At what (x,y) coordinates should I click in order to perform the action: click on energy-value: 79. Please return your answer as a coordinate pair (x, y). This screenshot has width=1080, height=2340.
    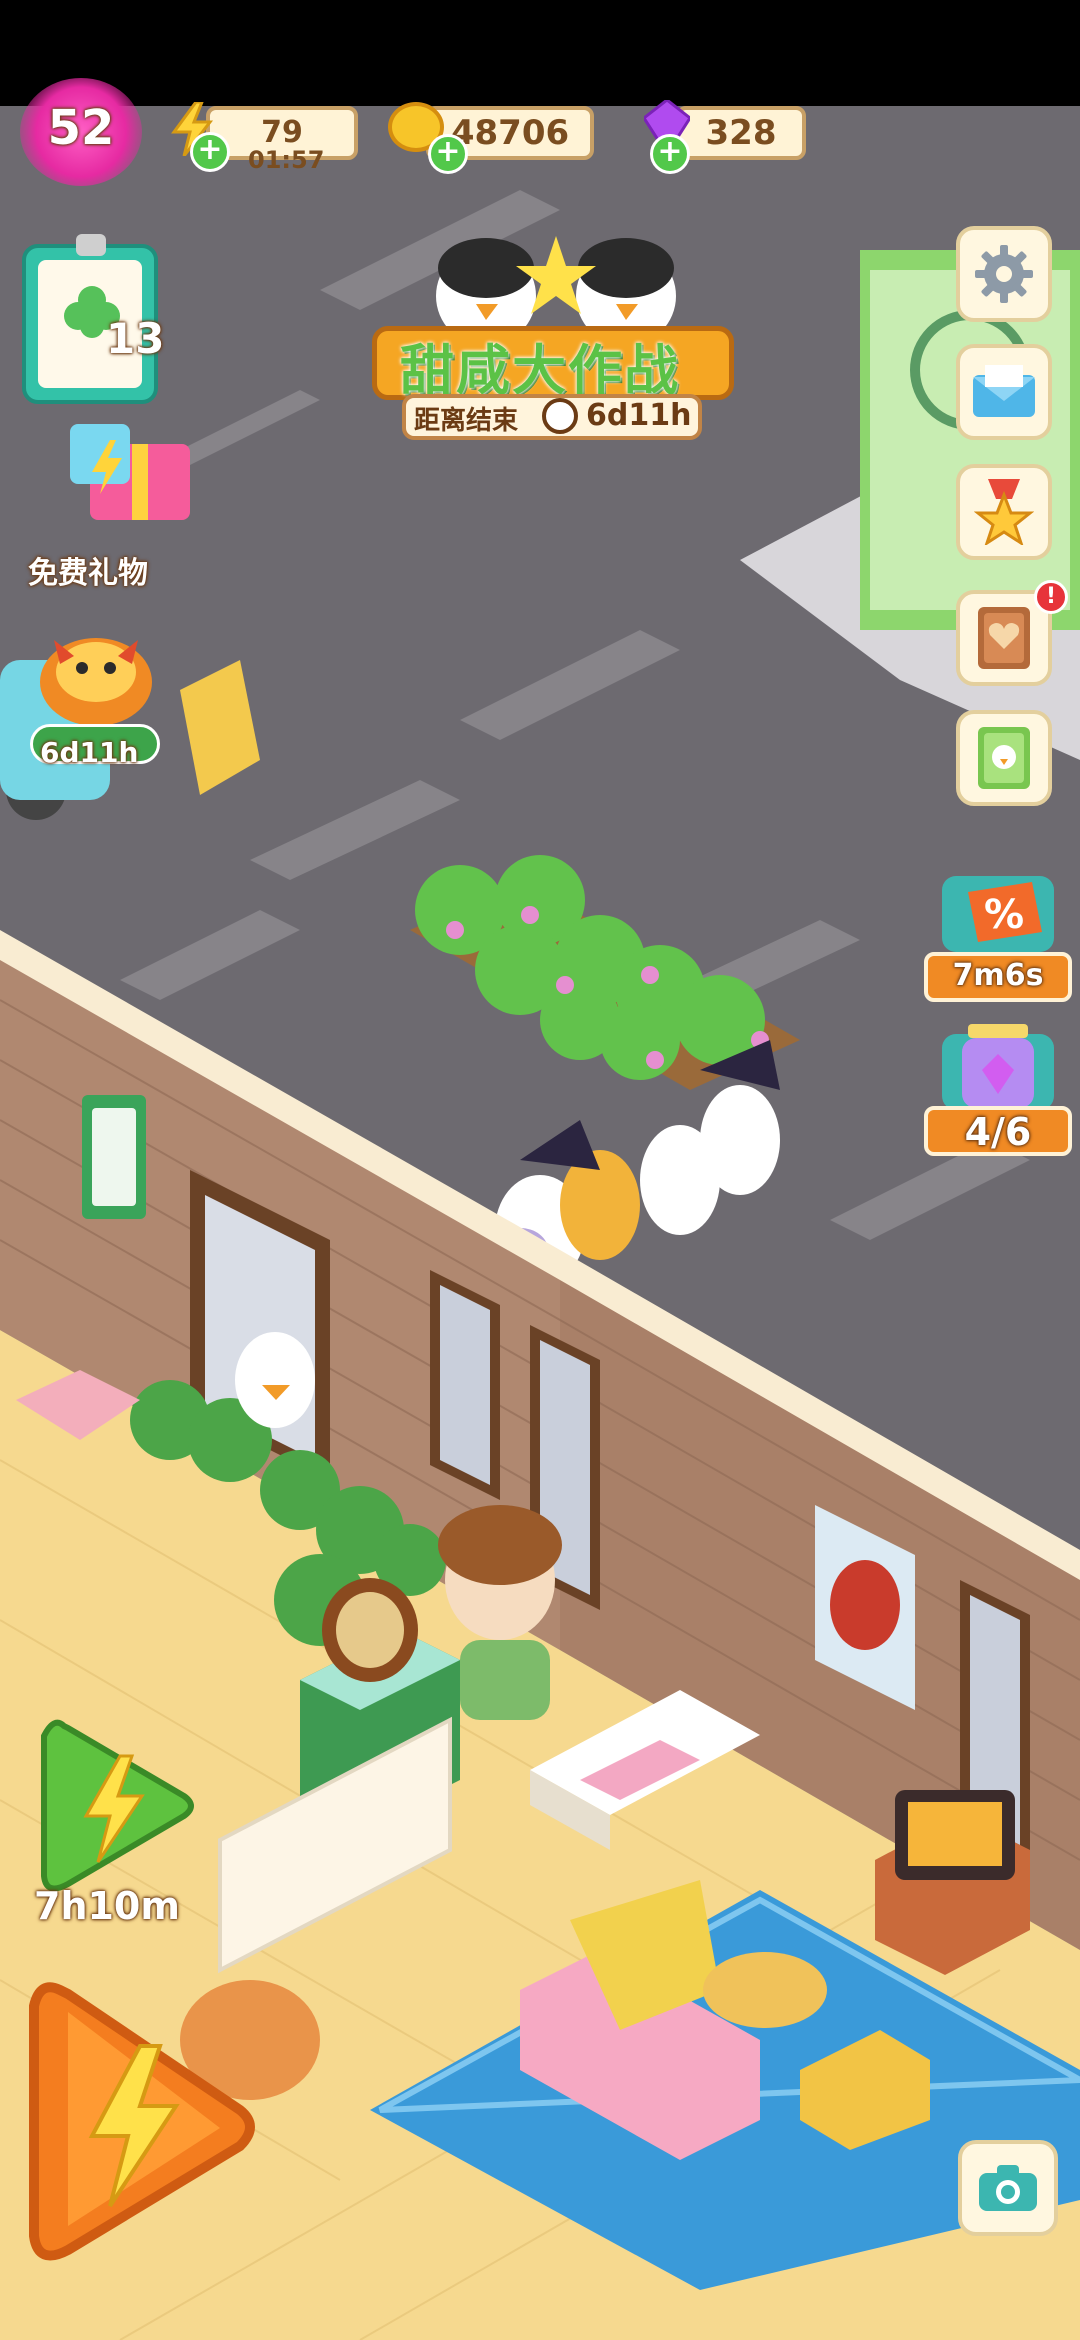
    Looking at the image, I should click on (282, 132).